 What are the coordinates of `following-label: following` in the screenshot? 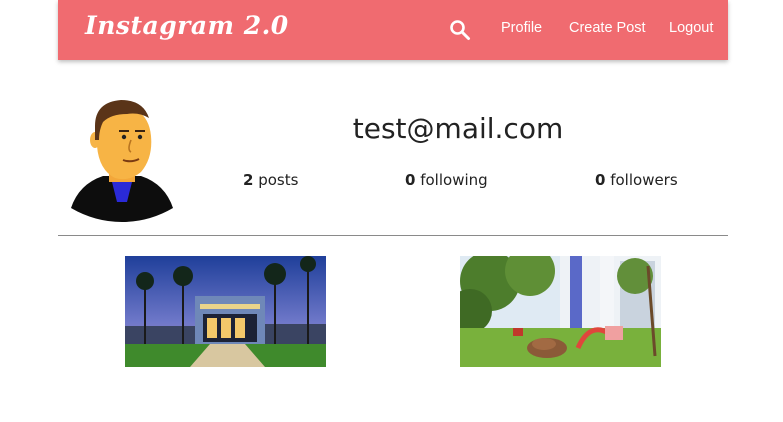 It's located at (454, 180).